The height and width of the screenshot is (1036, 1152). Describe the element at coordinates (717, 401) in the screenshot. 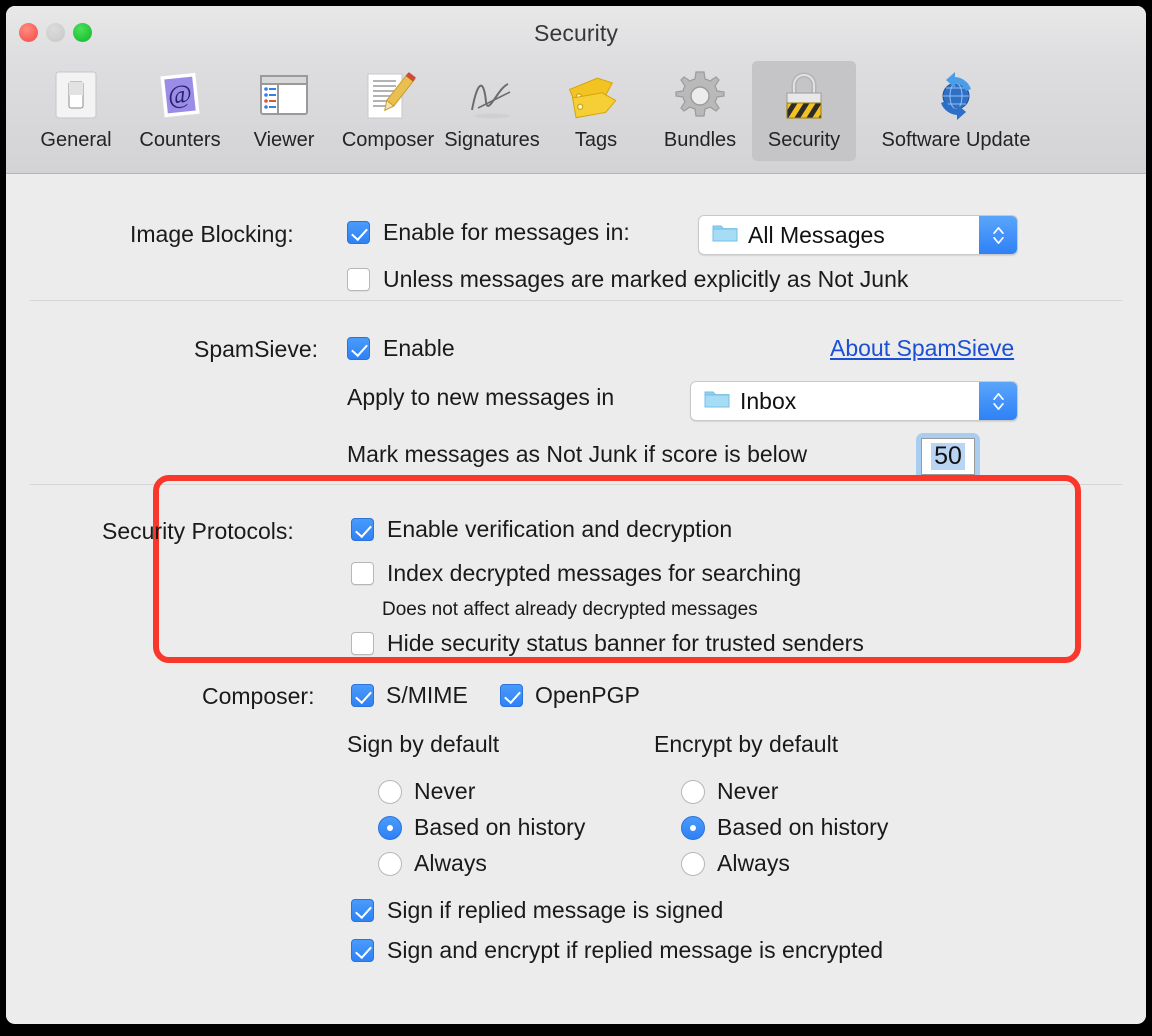

I see `folder-icon` at that location.